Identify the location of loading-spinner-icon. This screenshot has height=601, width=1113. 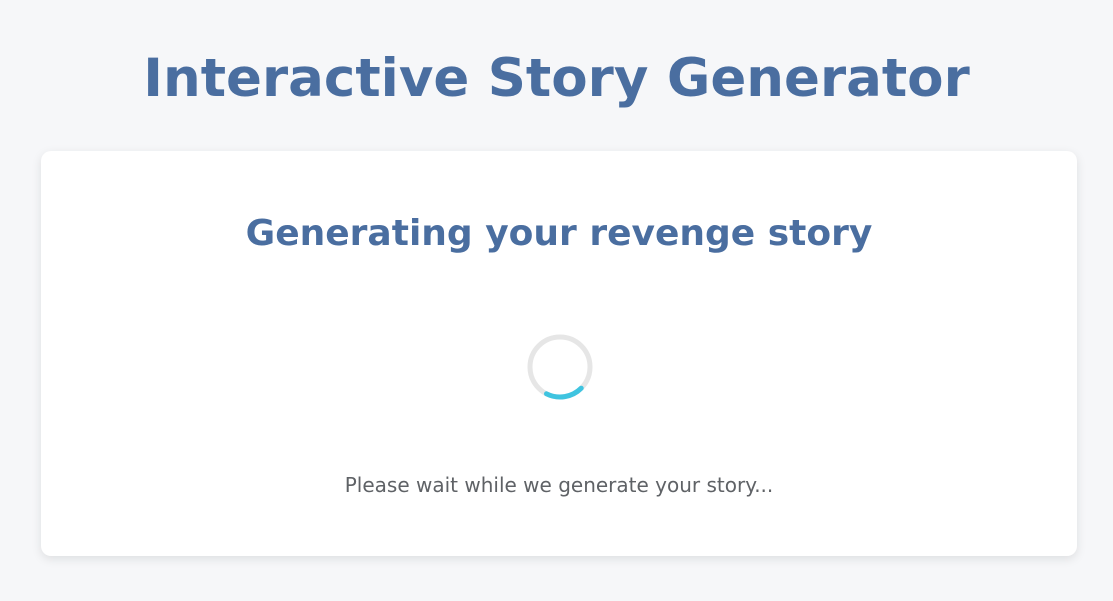
(560, 367).